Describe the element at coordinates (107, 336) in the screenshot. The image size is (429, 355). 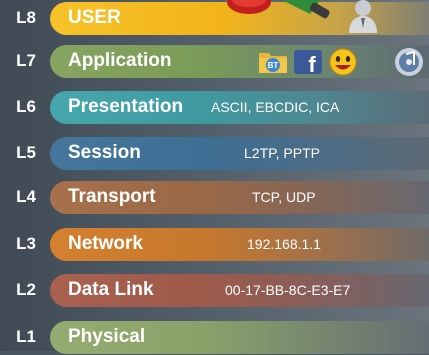
I see `layer-name: Physical` at that location.